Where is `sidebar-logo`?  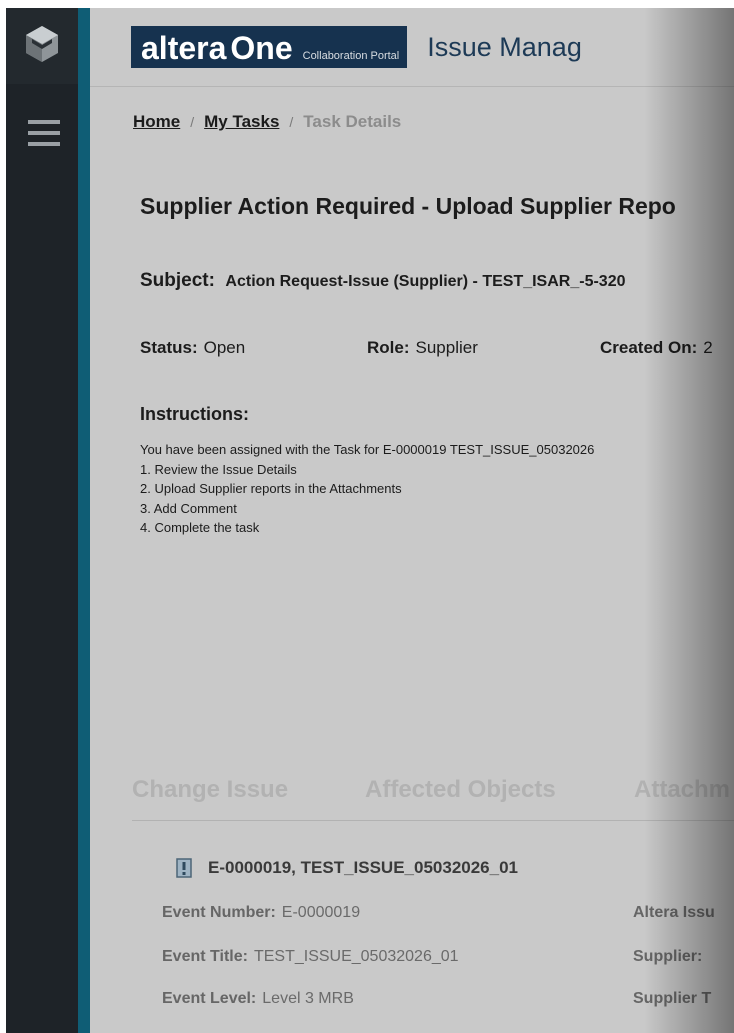
sidebar-logo is located at coordinates (42, 46).